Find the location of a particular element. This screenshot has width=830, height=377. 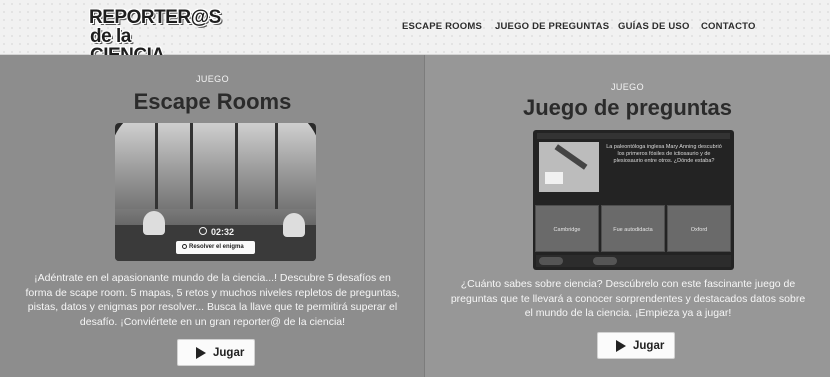

fossil-label is located at coordinates (554, 178).